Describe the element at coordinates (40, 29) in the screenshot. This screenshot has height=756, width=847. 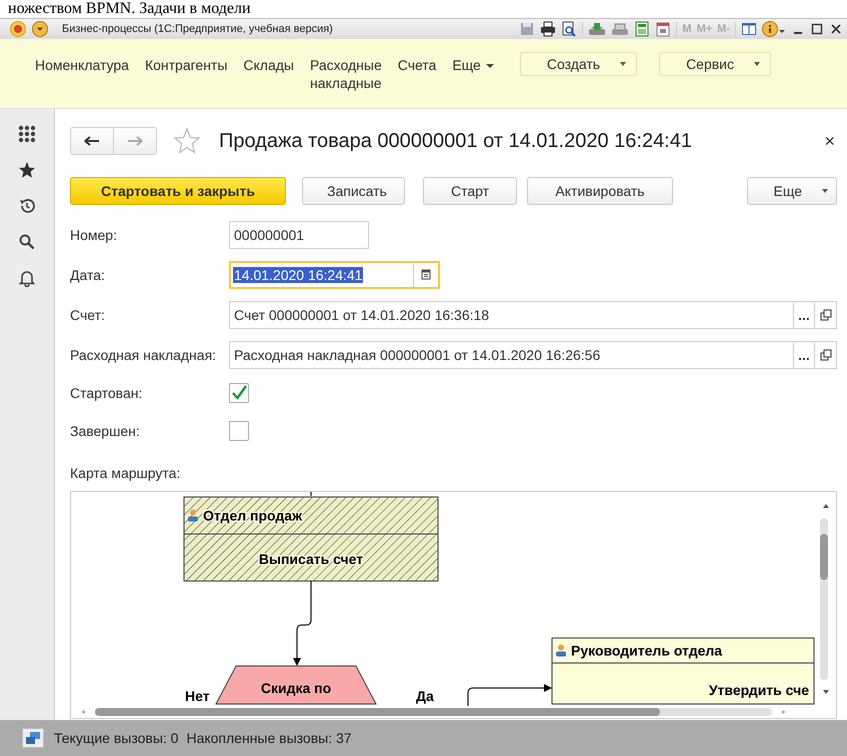
I see `menu-icon` at that location.